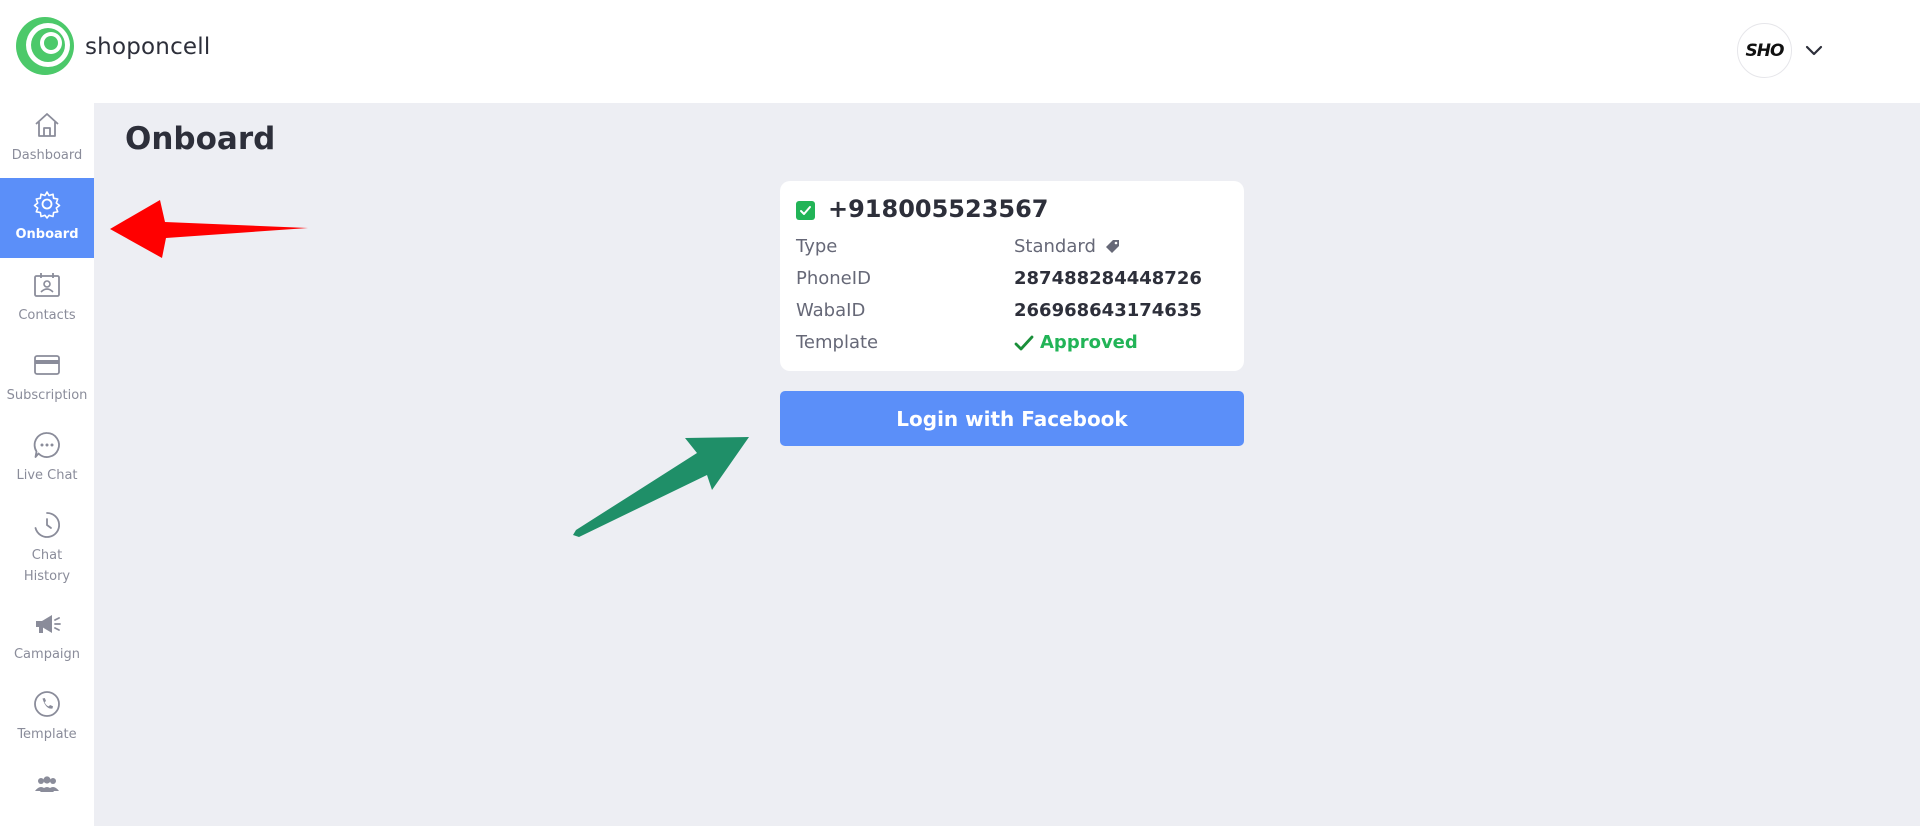  I want to click on sidebar-item-chat-history: Chat History, so click(47, 549).